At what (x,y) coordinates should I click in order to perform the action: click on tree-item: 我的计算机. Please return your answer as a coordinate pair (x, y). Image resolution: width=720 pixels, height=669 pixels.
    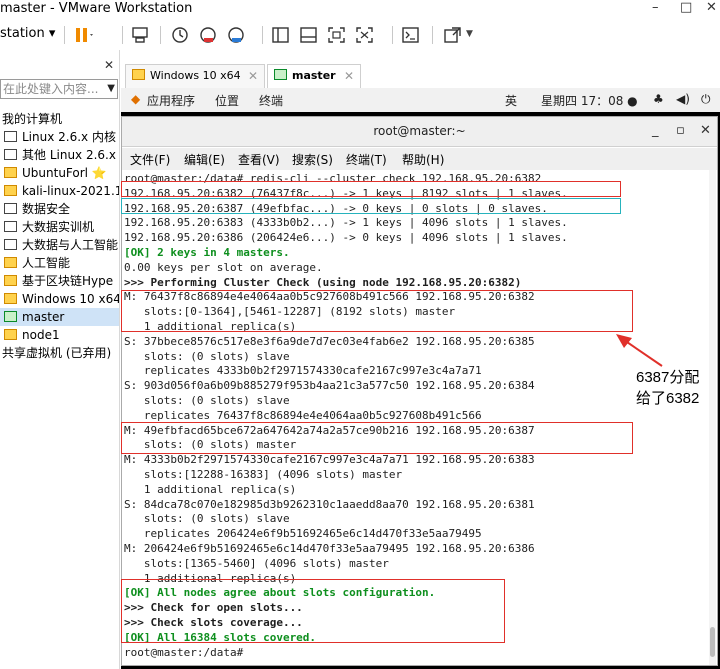
    Looking at the image, I should click on (59, 119).